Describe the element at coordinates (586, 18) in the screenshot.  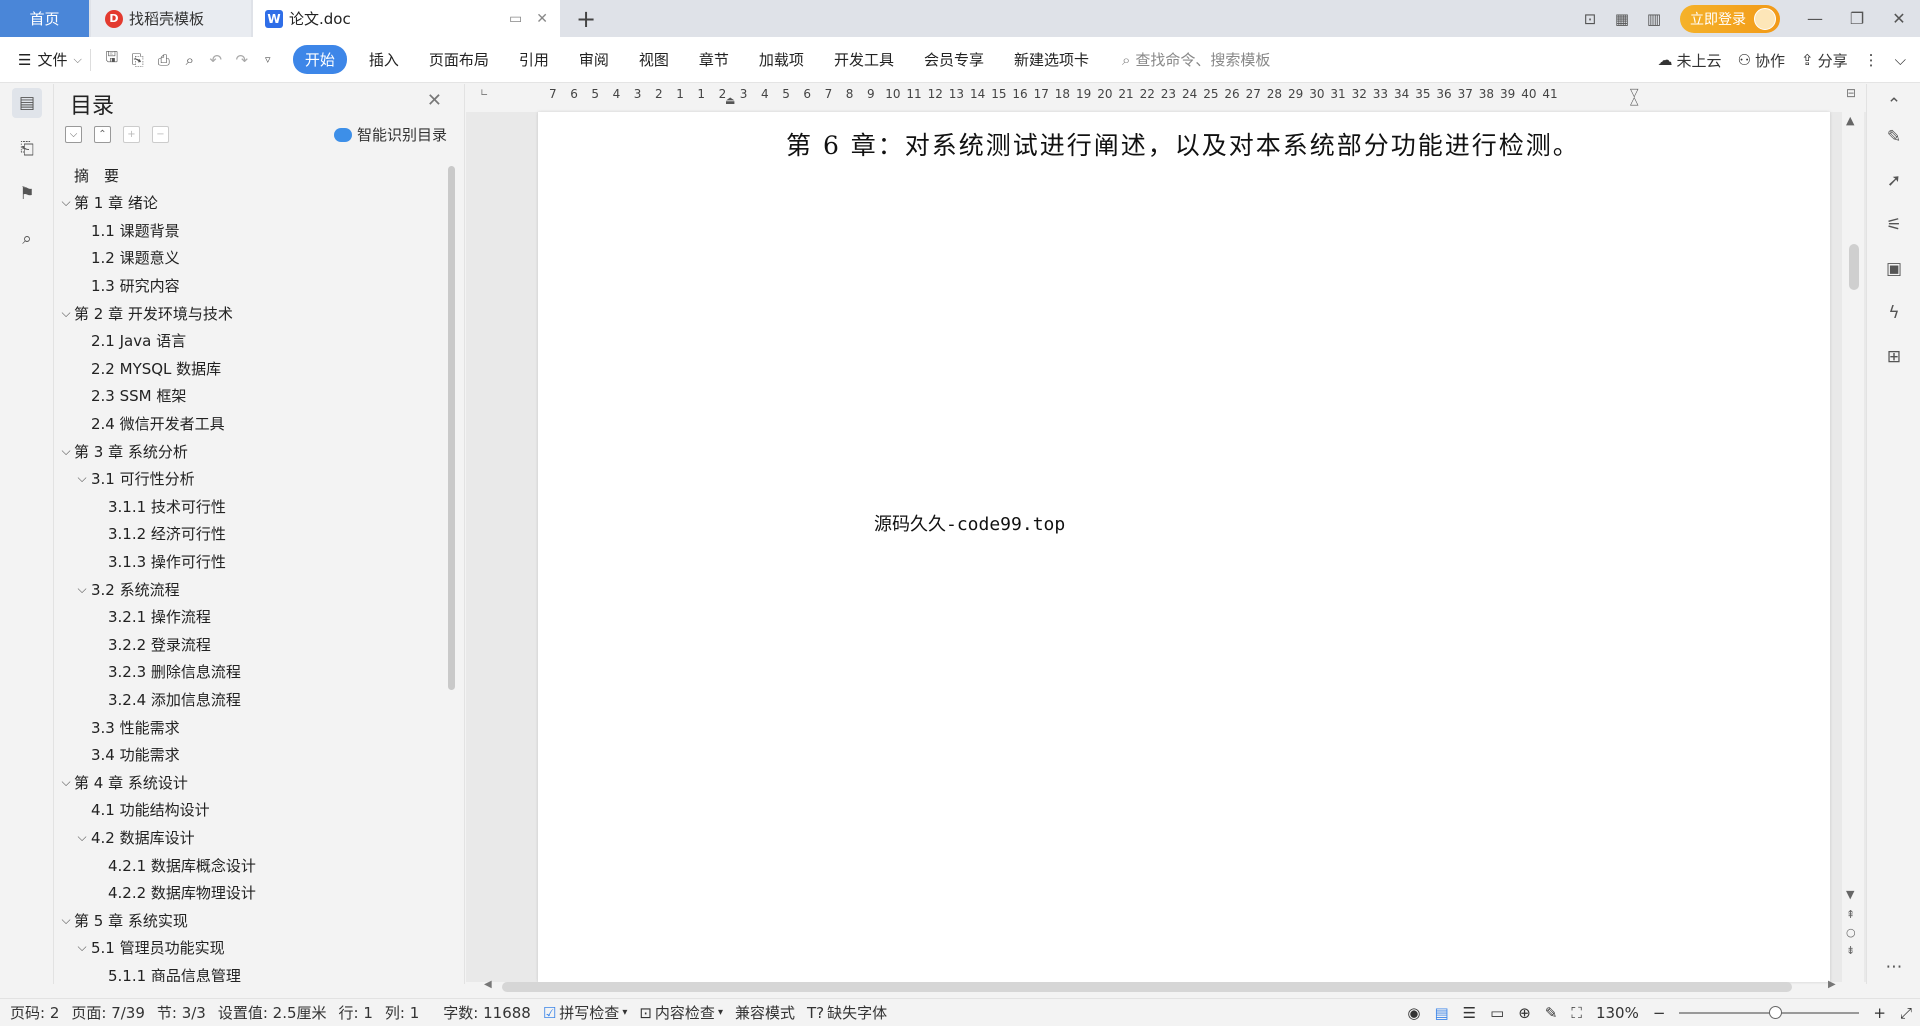
I see `new-tab-button: +` at that location.